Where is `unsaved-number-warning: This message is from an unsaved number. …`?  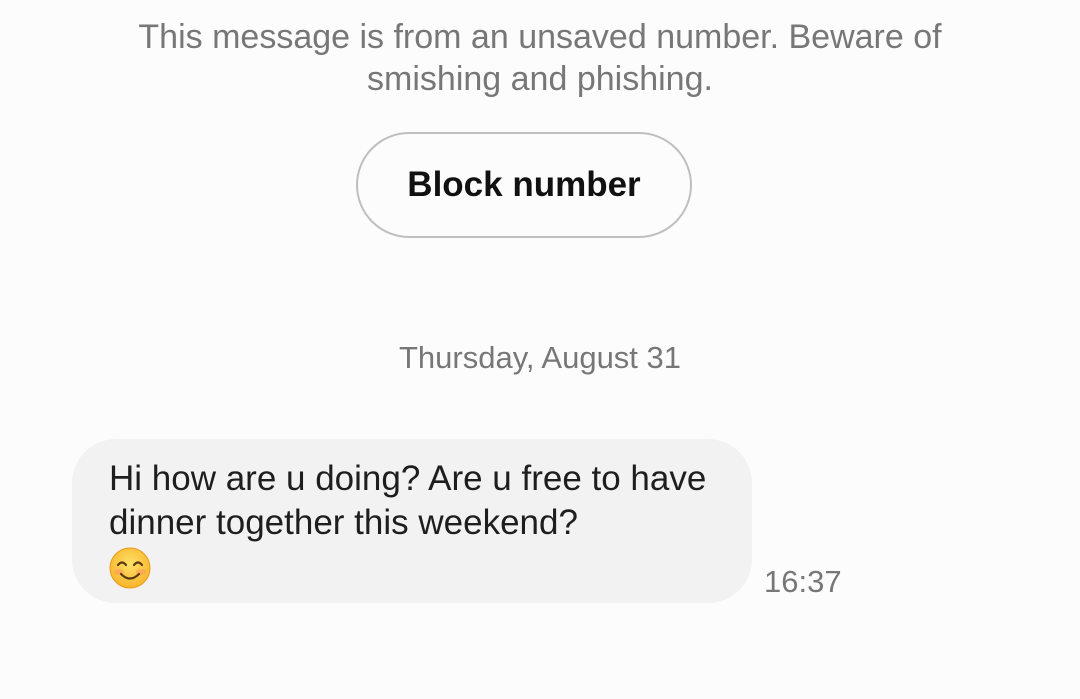 unsaved-number-warning: This message is from an unsaved number. … is located at coordinates (540, 58).